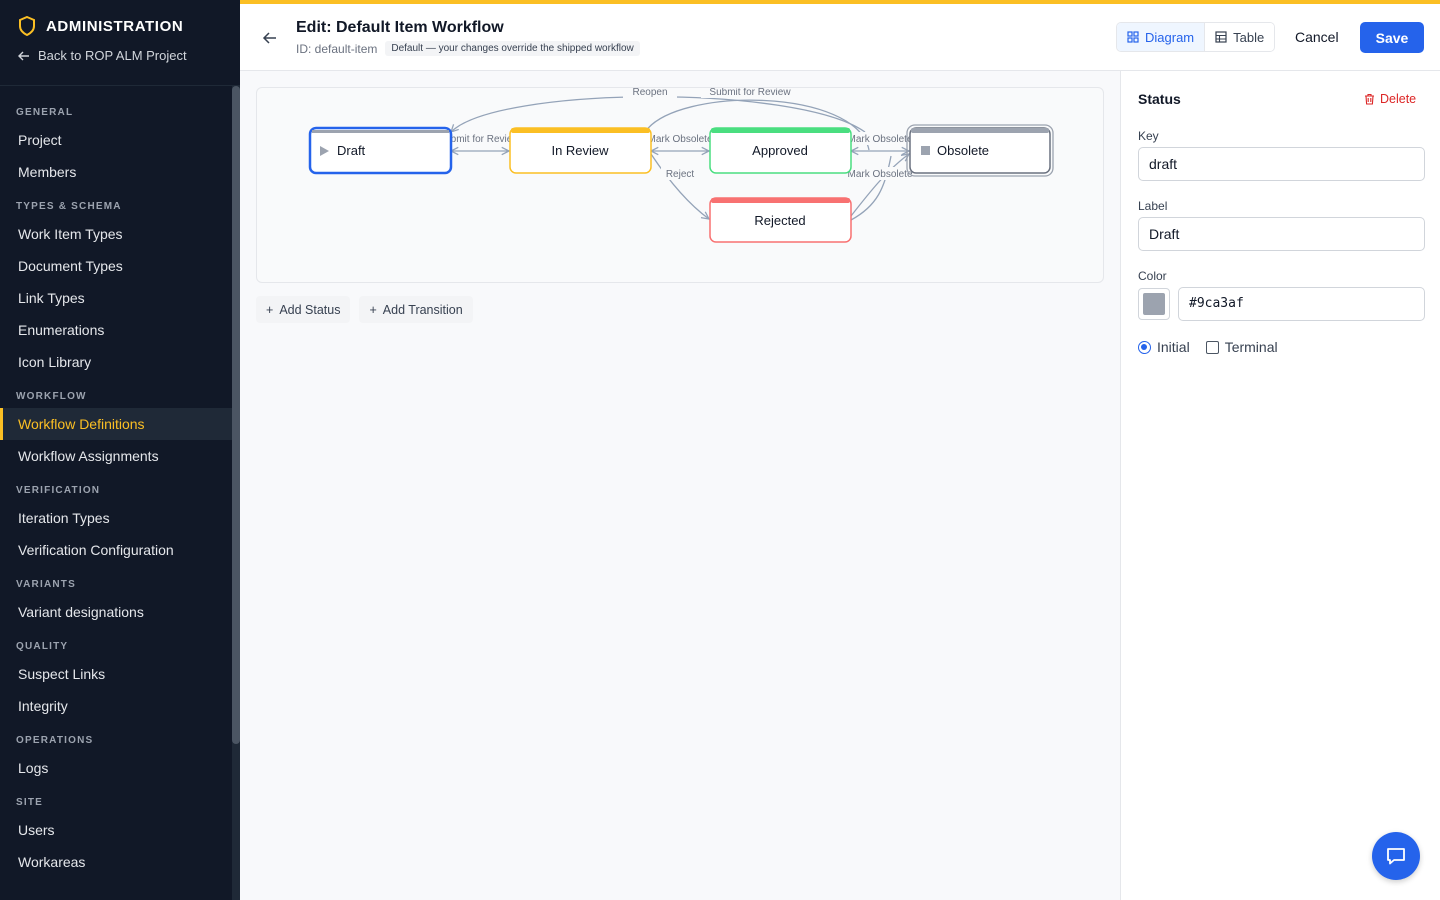 The height and width of the screenshot is (900, 1440). What do you see at coordinates (1249, 37) in the screenshot?
I see `table-view-label: Table` at bounding box center [1249, 37].